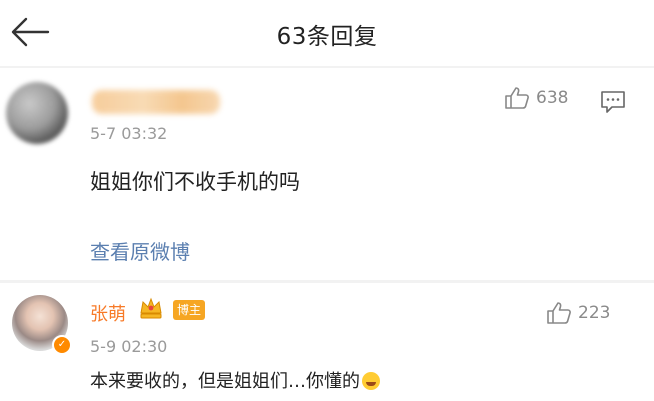  Describe the element at coordinates (594, 313) in the screenshot. I see `like-count: 223` at that location.